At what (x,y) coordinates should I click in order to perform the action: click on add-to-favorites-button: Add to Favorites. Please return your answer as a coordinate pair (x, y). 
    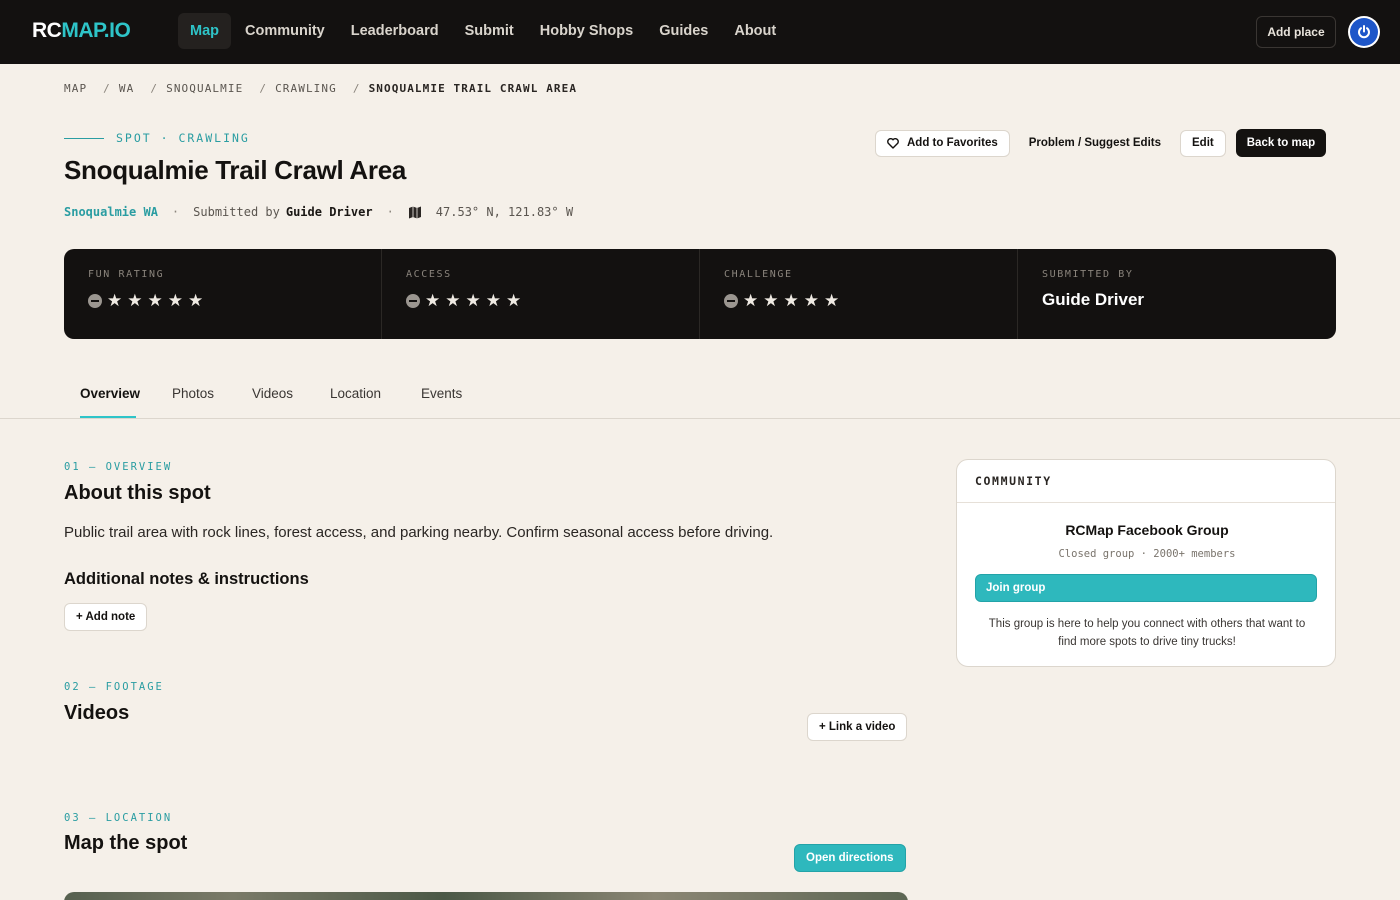
    Looking at the image, I should click on (942, 143).